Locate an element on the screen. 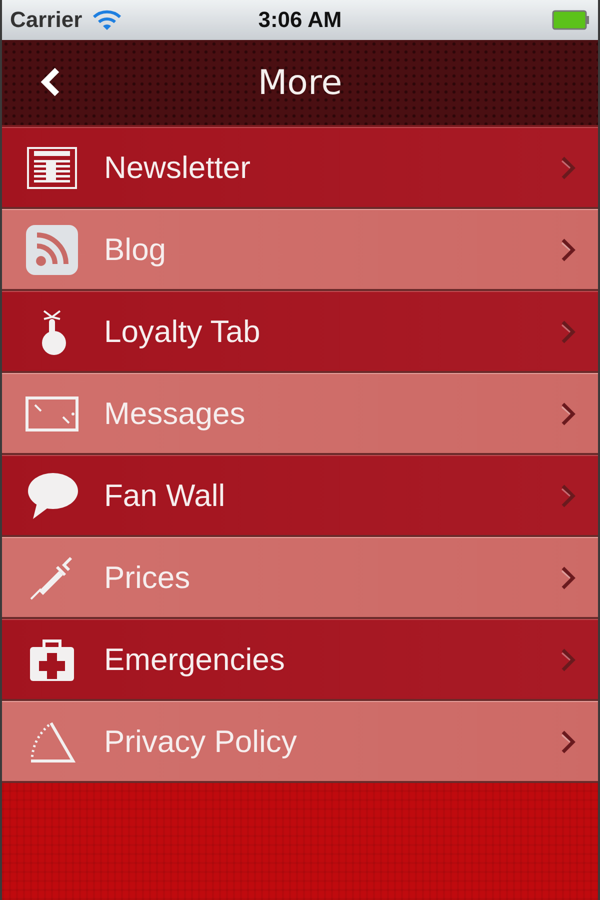 This screenshot has width=600, height=900. rss-icon is located at coordinates (52, 250).